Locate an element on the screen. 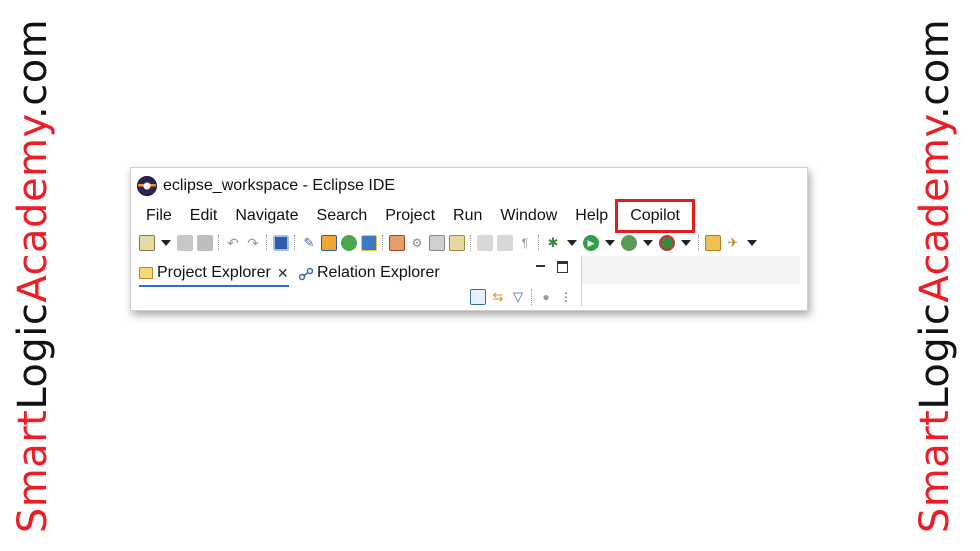 This screenshot has height=551, width=980. main-toolbar: ↶ ↷ ✎ ⚙ ¶ ✱ ▶ ✈ is located at coordinates (449, 243).